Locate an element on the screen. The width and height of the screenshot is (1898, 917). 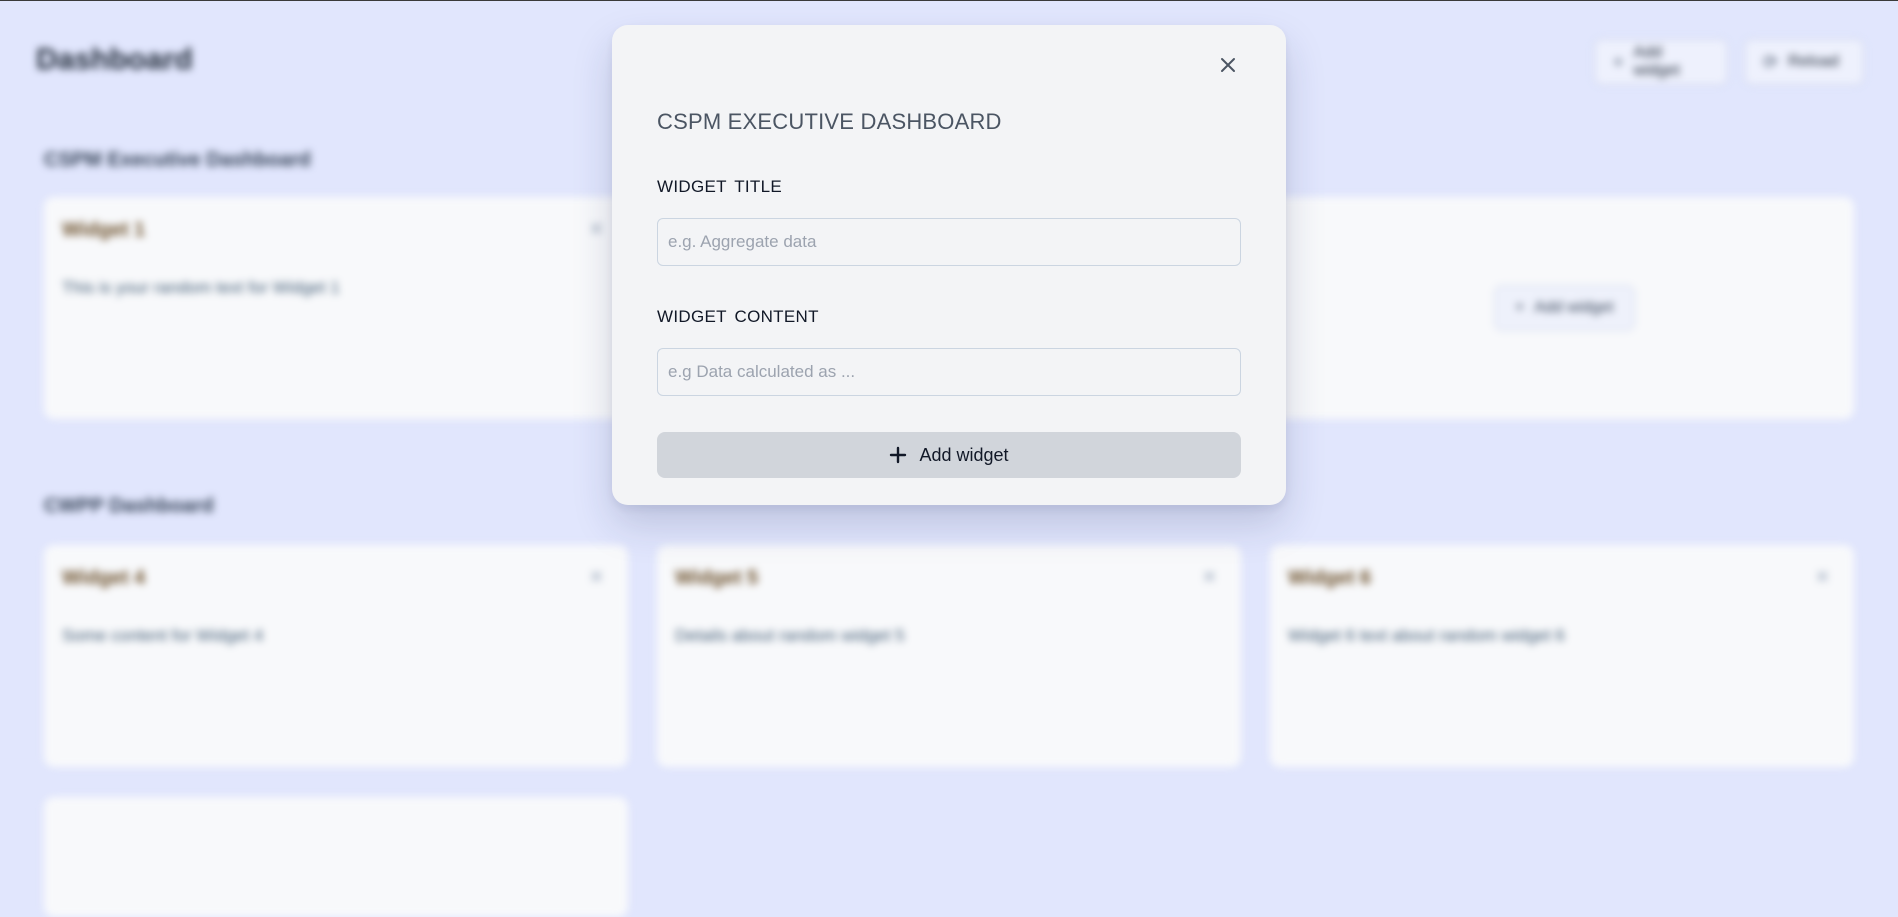
card-add-widget-button: + Add widget is located at coordinates (1564, 308).